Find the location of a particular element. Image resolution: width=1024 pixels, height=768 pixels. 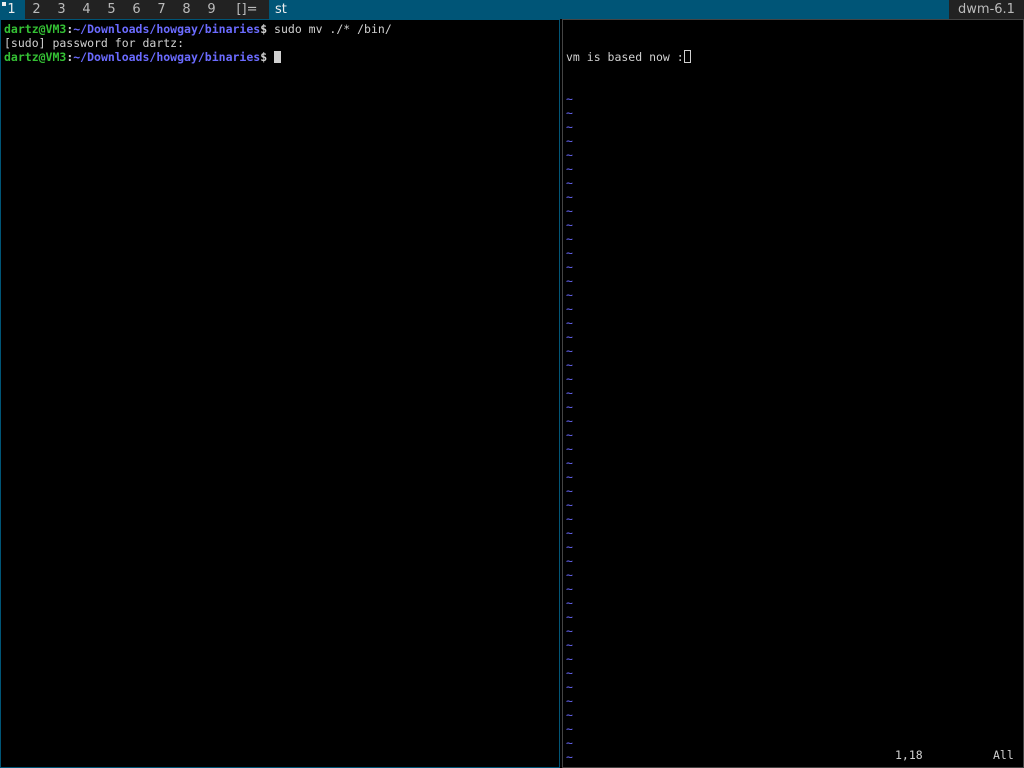

dwm-bar: 1 2 3 4 5 6 7 8 9 []= st dwm-6.1 is located at coordinates (512, 9).